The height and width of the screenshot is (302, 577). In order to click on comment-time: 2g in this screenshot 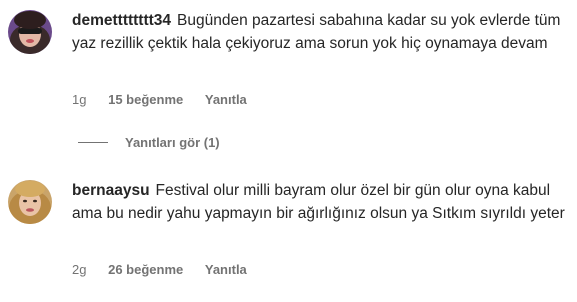, I will do `click(79, 269)`.